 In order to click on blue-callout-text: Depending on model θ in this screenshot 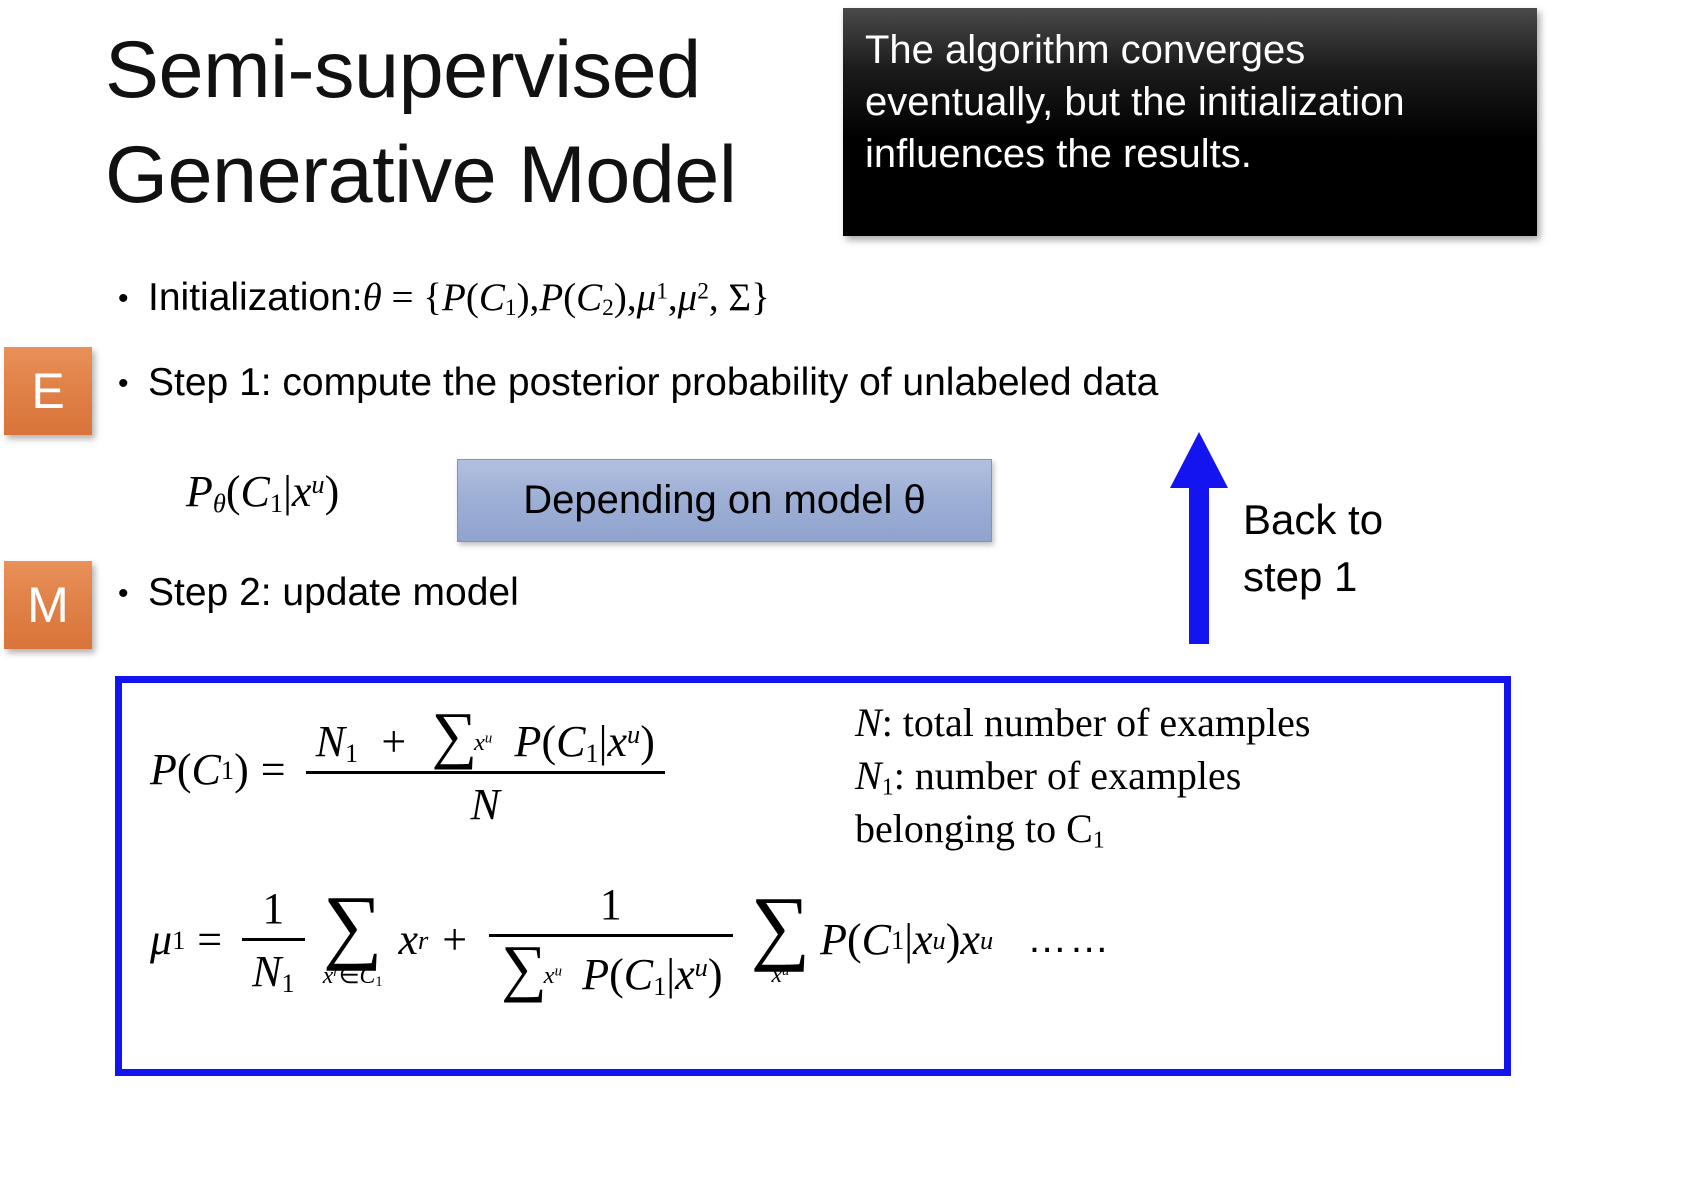, I will do `click(724, 500)`.